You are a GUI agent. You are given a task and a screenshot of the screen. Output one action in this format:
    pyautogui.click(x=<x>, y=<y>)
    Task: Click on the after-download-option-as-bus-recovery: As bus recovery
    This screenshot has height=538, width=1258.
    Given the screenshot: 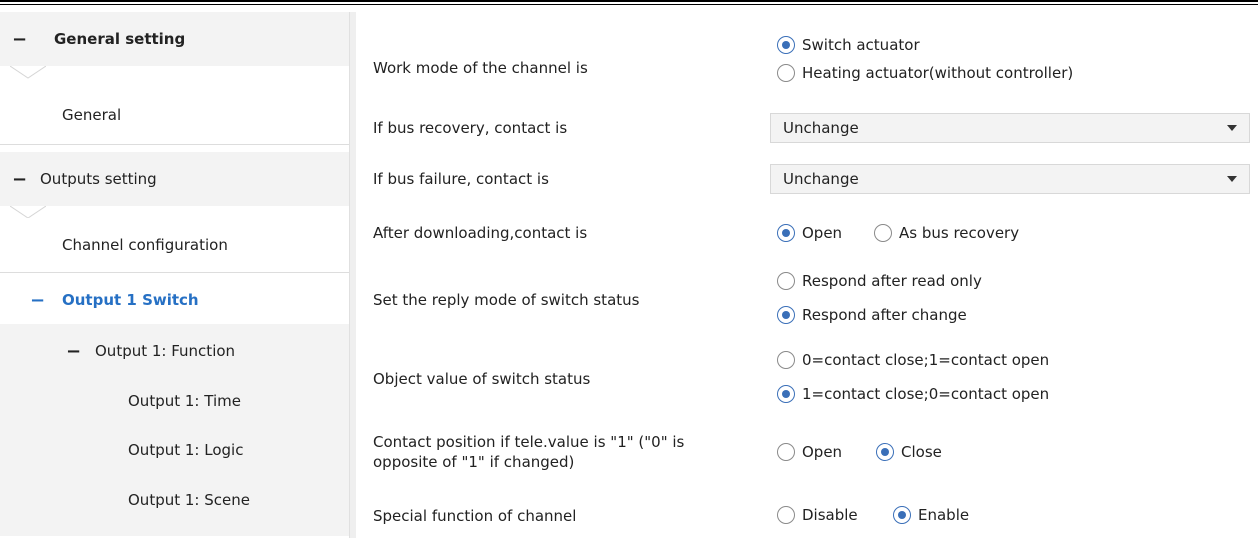 What is the action you would take?
    pyautogui.click(x=946, y=233)
    